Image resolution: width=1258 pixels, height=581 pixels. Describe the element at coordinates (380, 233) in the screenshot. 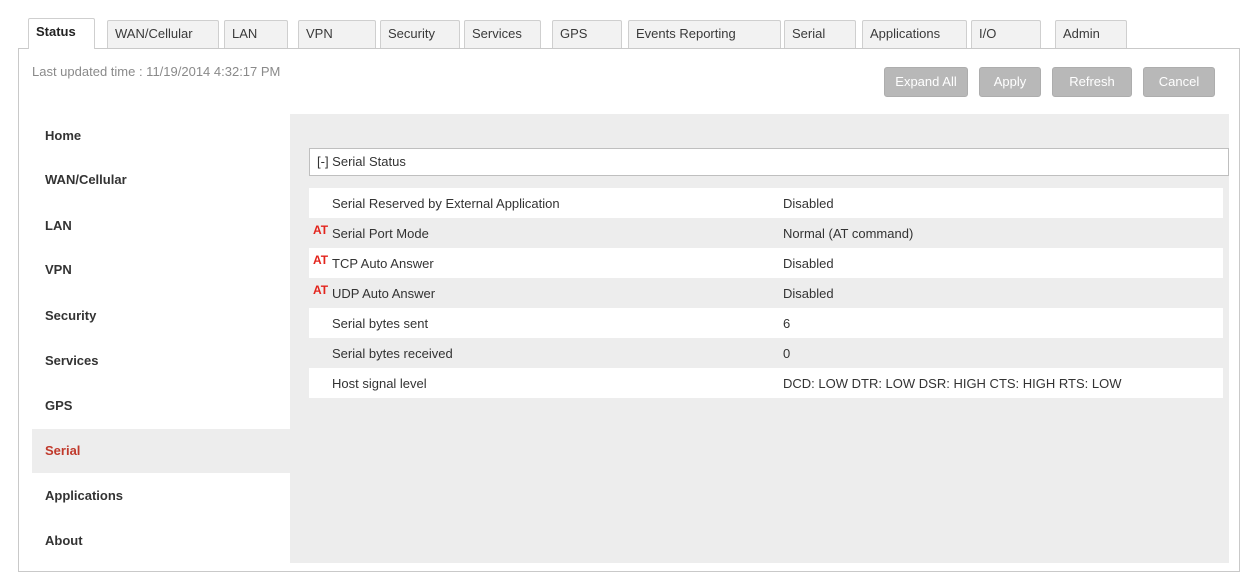

I see `row-label: Serial Port Mode` at that location.